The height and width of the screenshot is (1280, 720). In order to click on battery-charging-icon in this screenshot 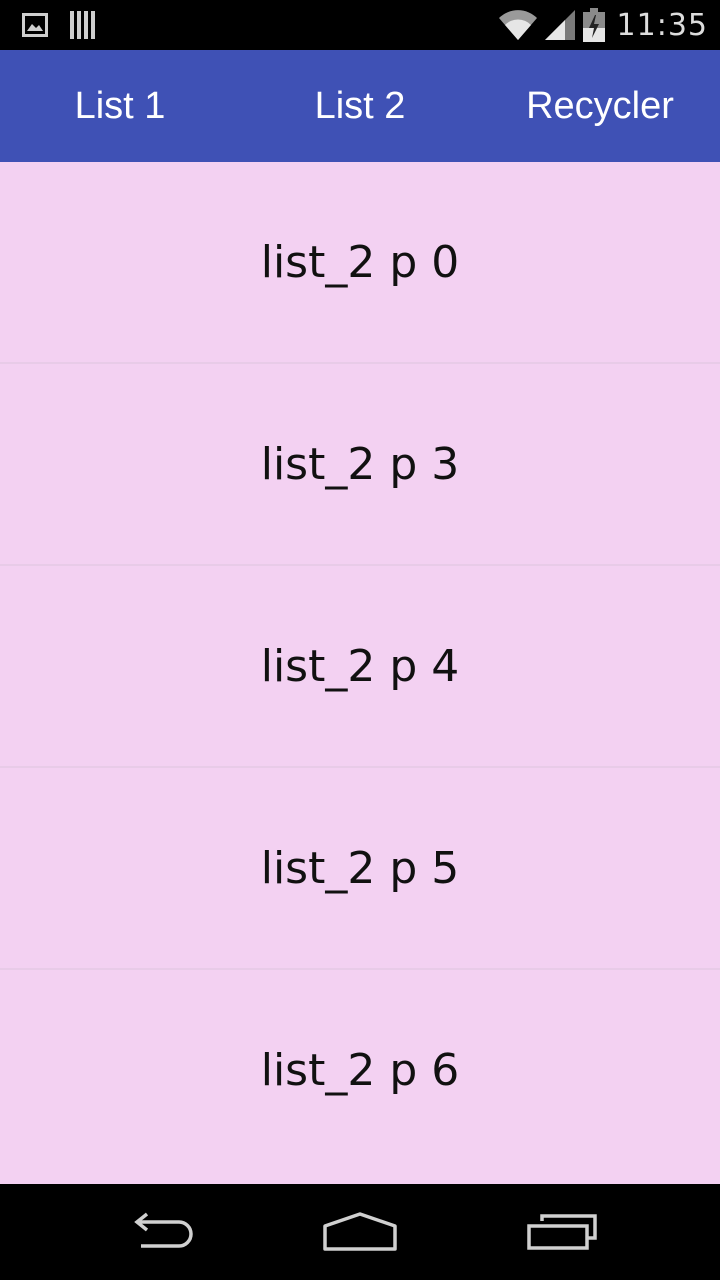, I will do `click(593, 25)`.